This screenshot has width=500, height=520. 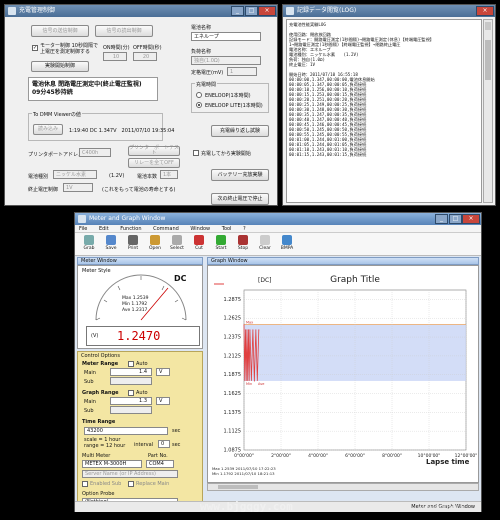 I want to click on after-charge-checkbox, so click(x=196, y=153).